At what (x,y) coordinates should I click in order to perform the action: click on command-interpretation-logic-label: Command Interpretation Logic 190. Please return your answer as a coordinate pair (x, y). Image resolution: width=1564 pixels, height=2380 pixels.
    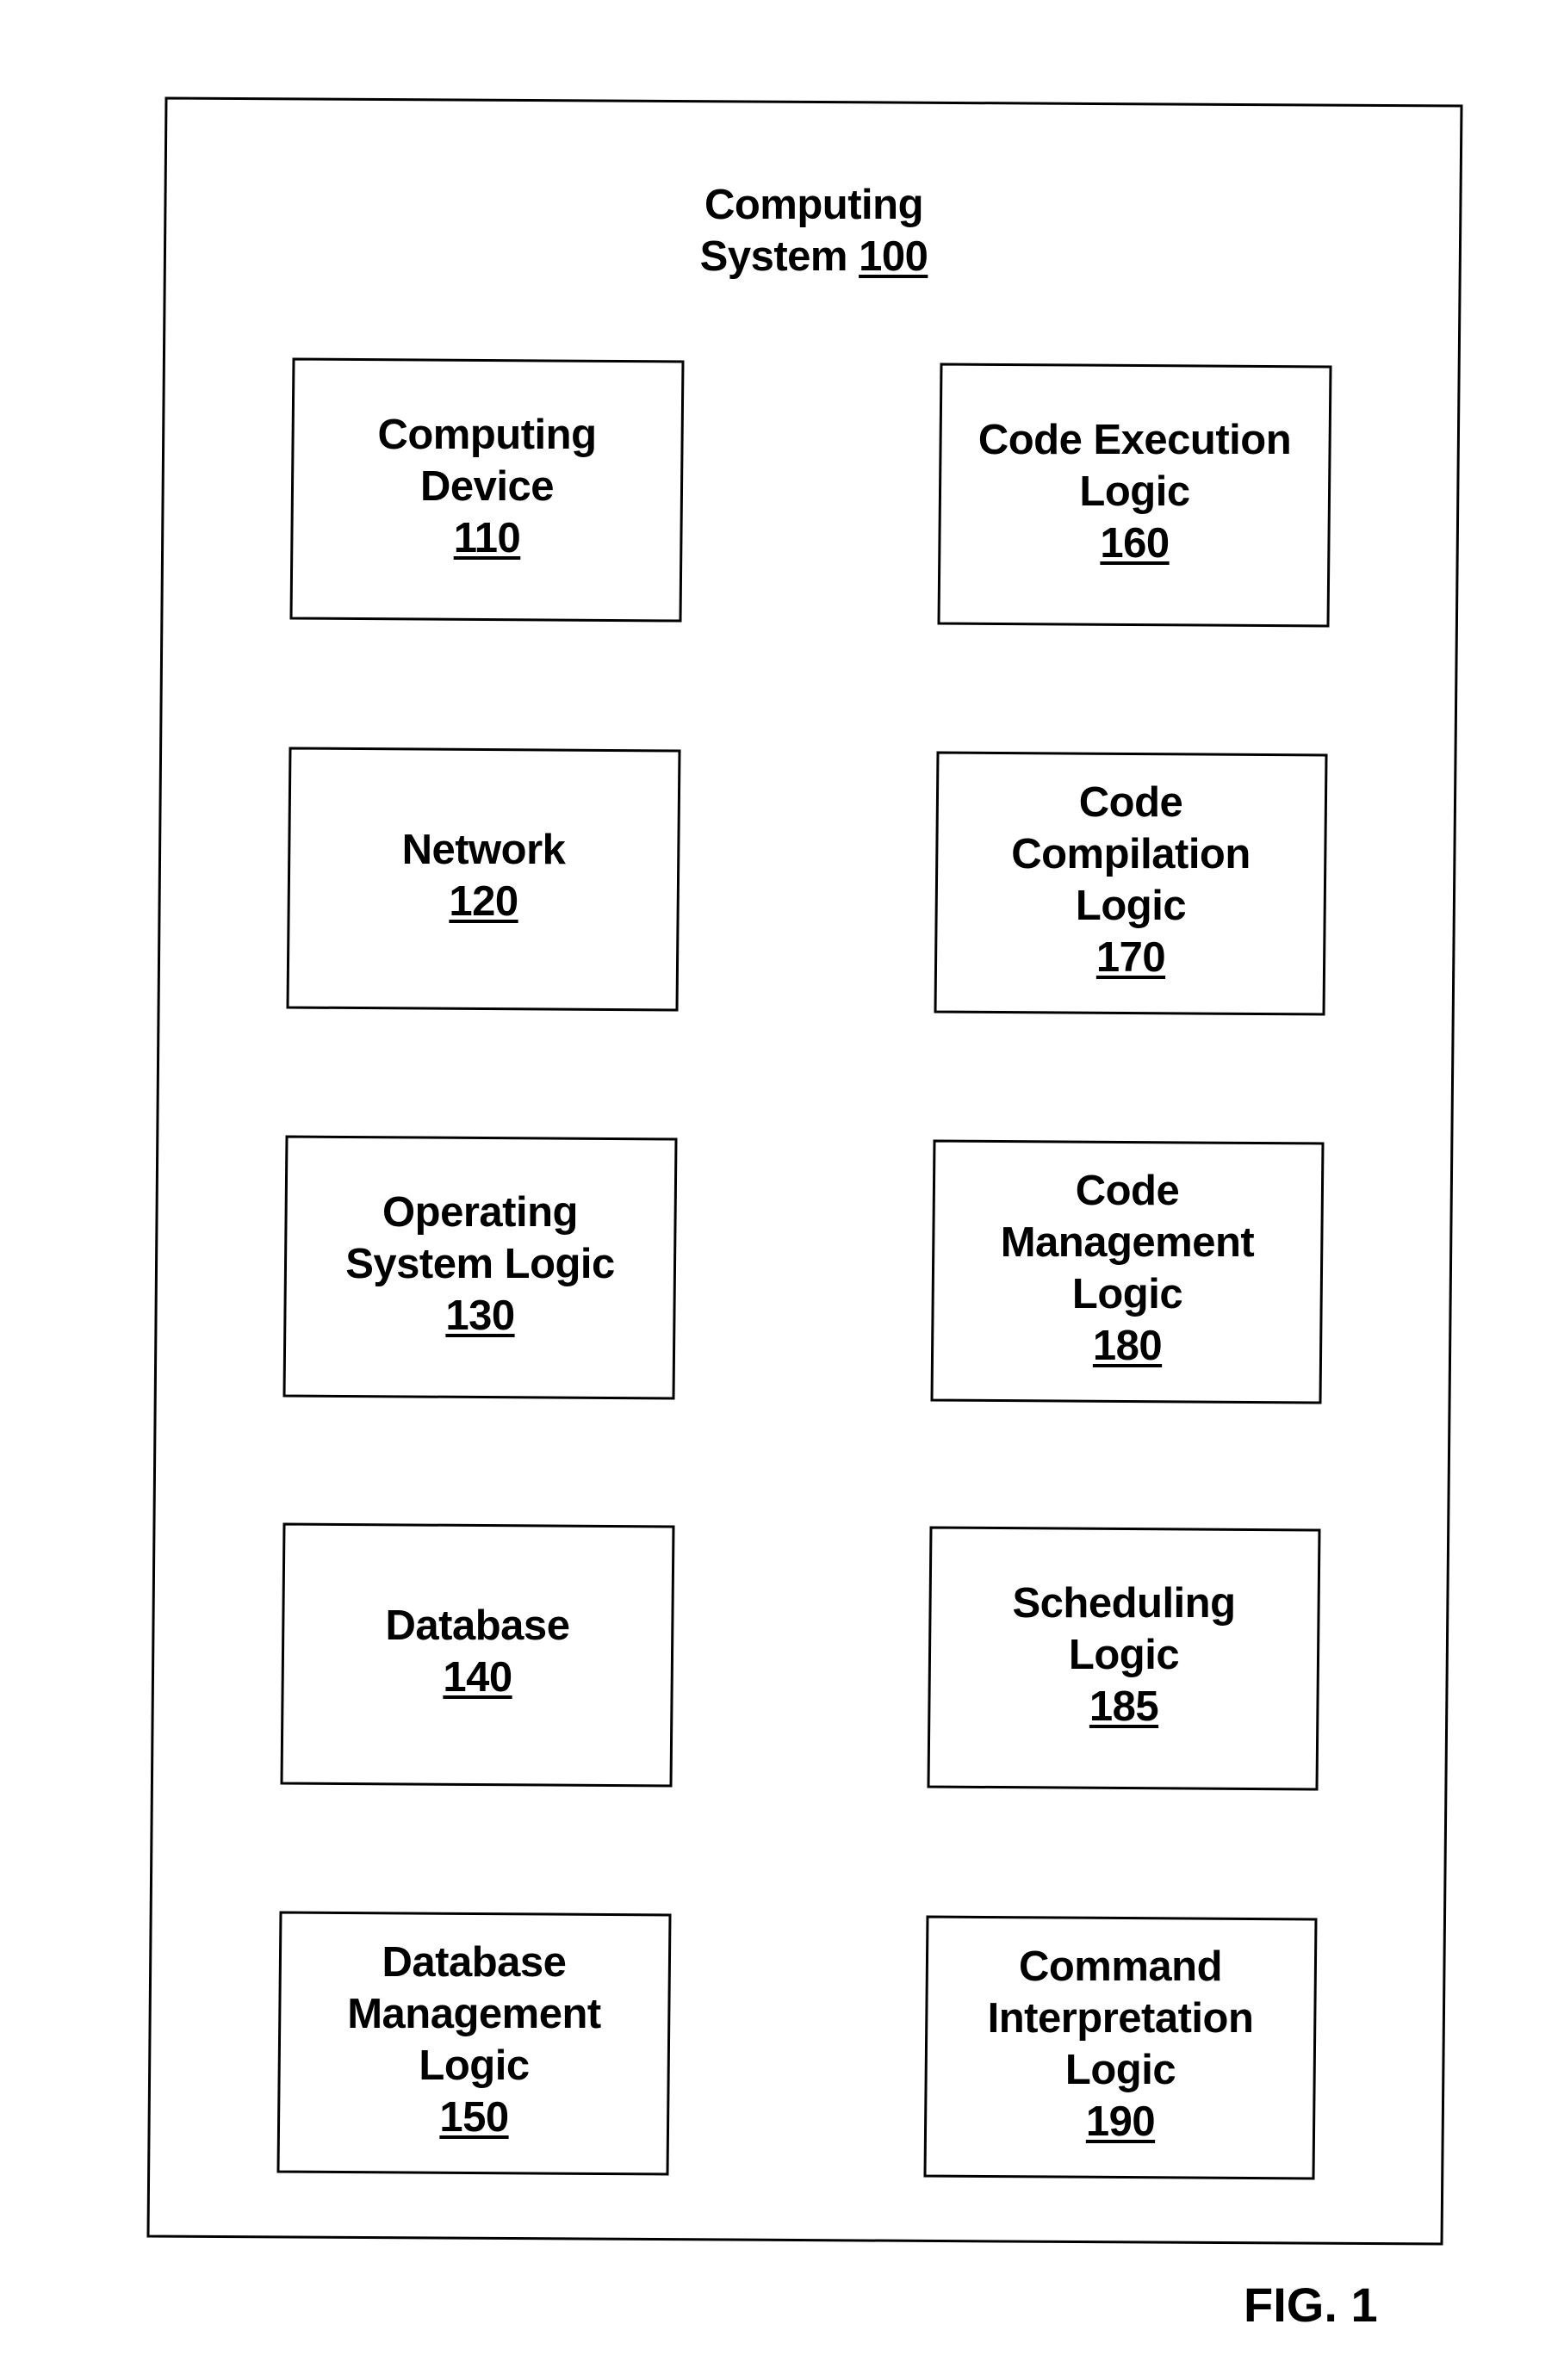
    Looking at the image, I should click on (1121, 2045).